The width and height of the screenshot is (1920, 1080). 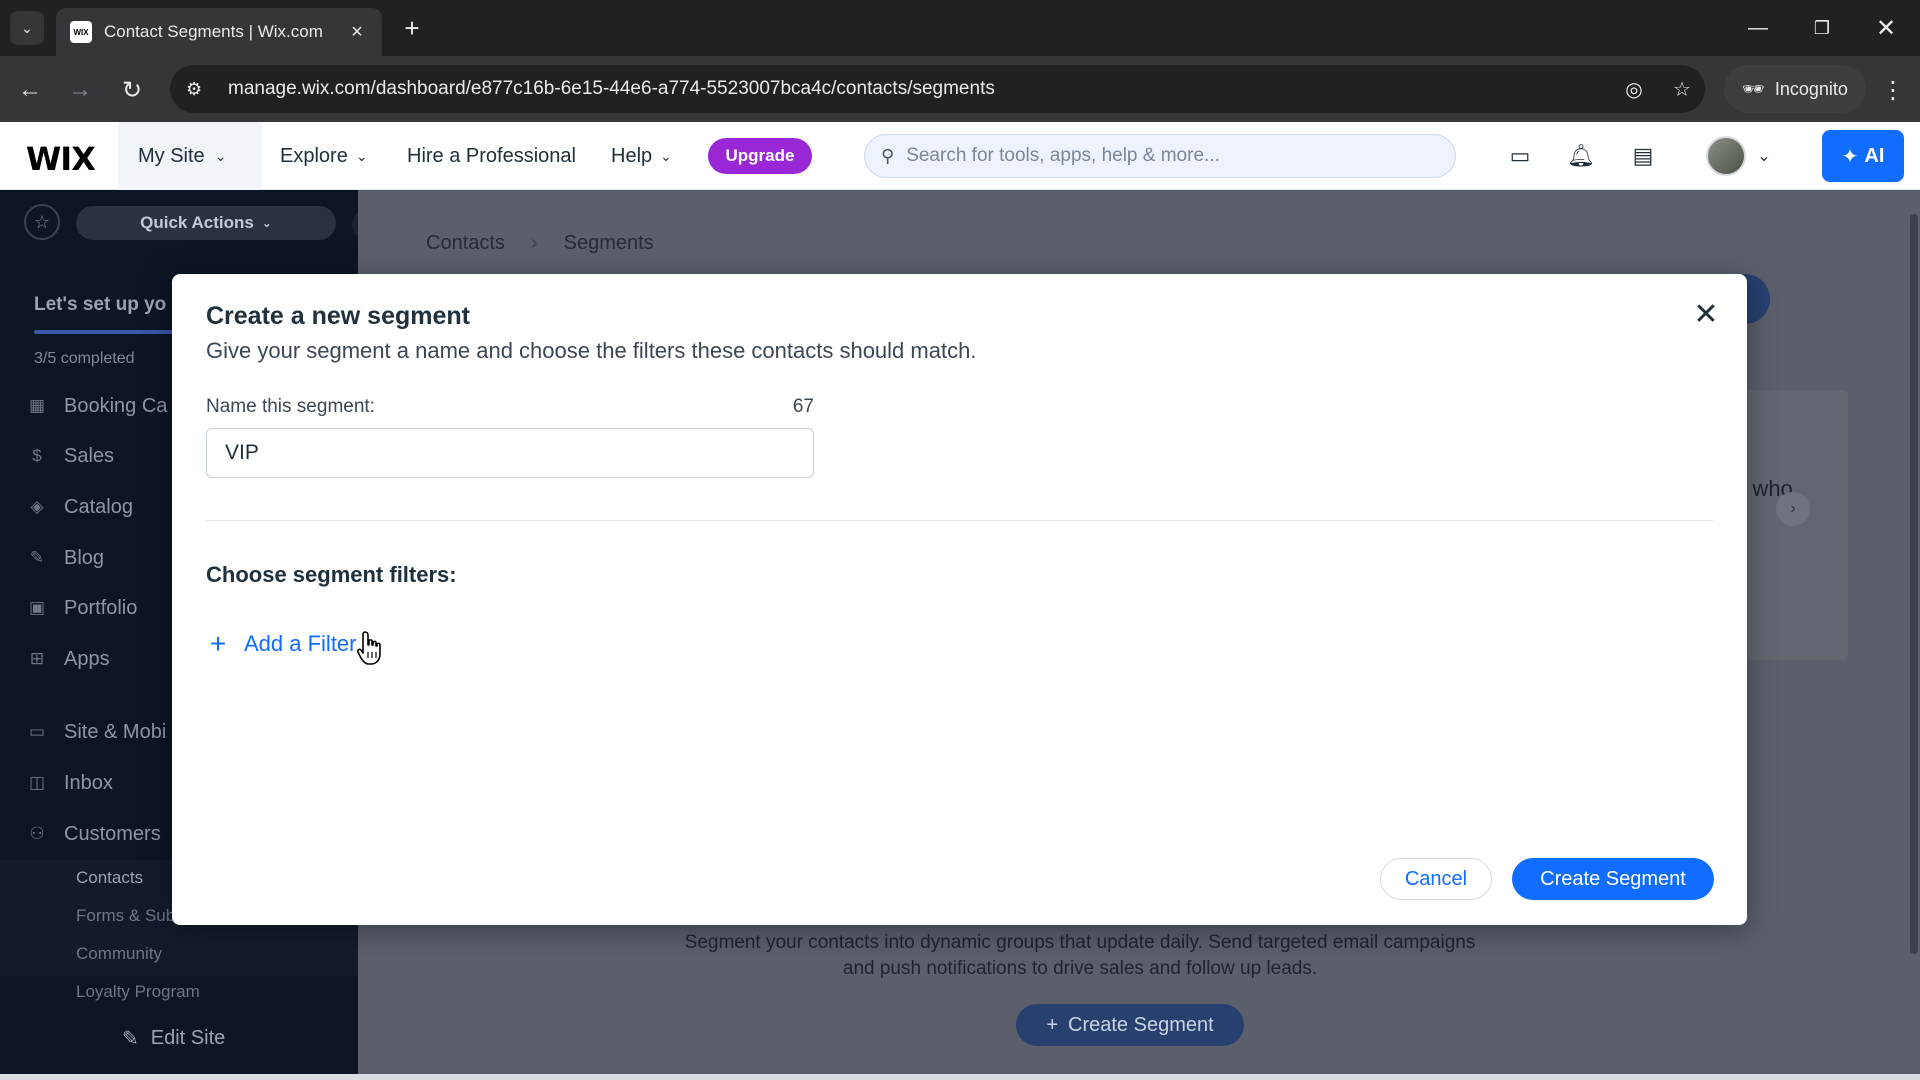 What do you see at coordinates (338, 316) in the screenshot?
I see `modal-title: Create a new segment` at bounding box center [338, 316].